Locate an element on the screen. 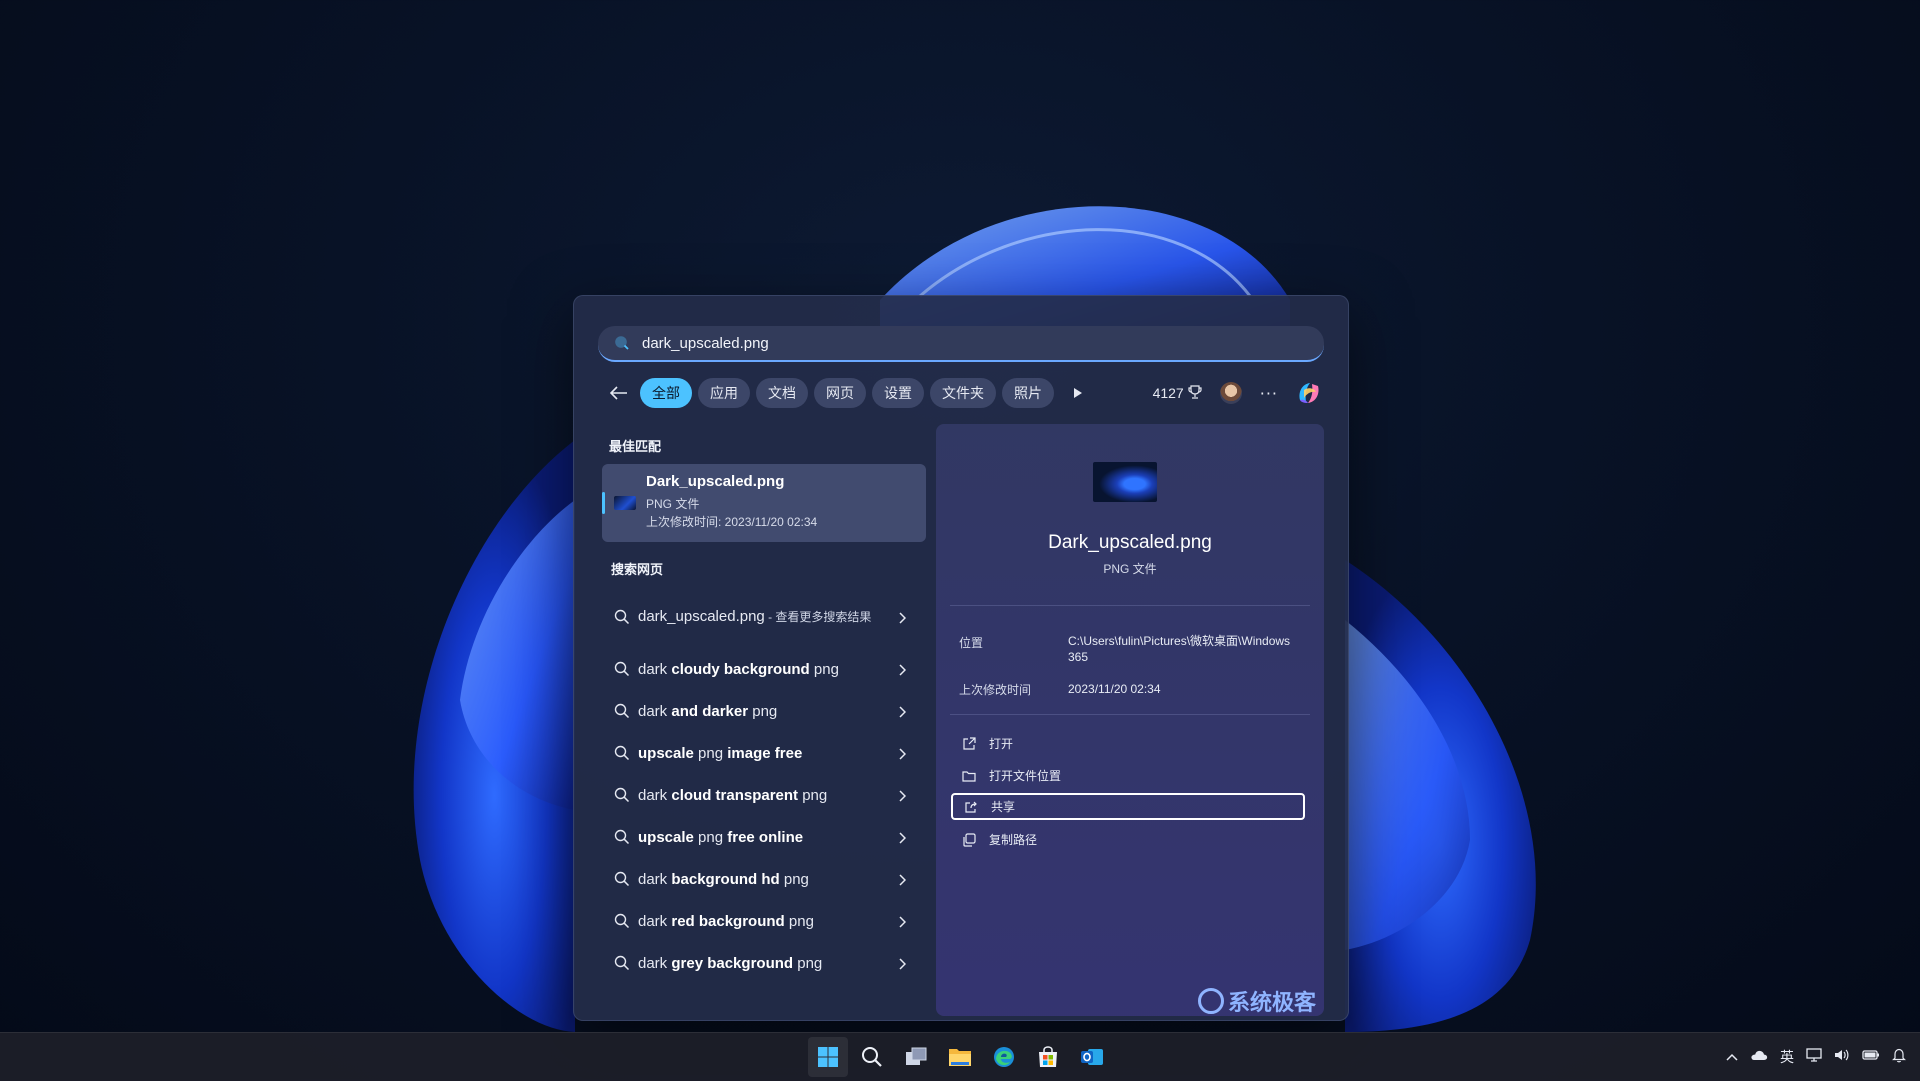 Image resolution: width=1920 pixels, height=1081 pixels. volume-icon is located at coordinates (1842, 1057).